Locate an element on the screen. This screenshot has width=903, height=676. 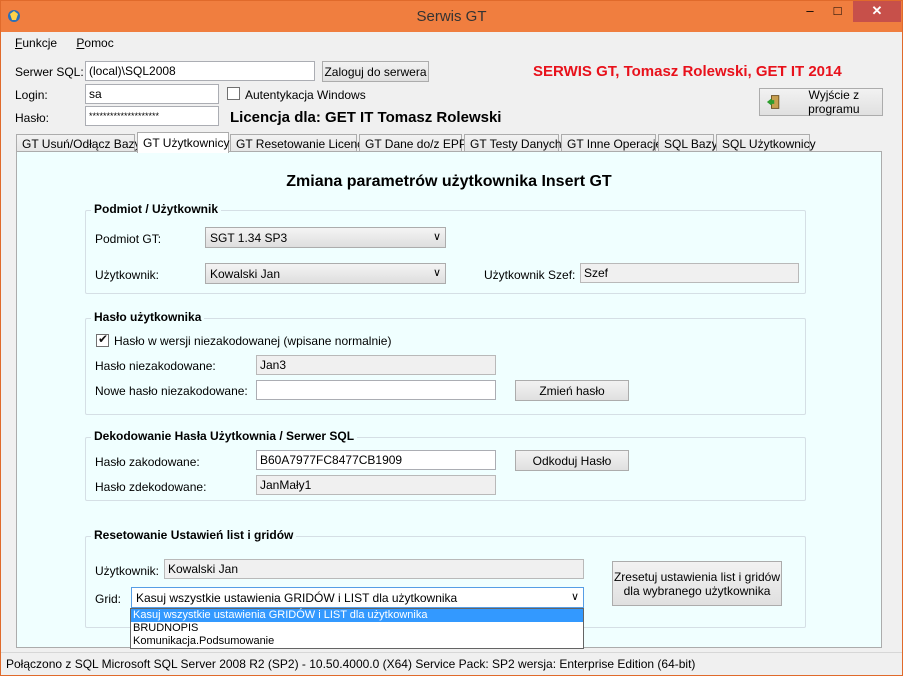
group-title: Hasło użytkownika is located at coordinates (148, 317).